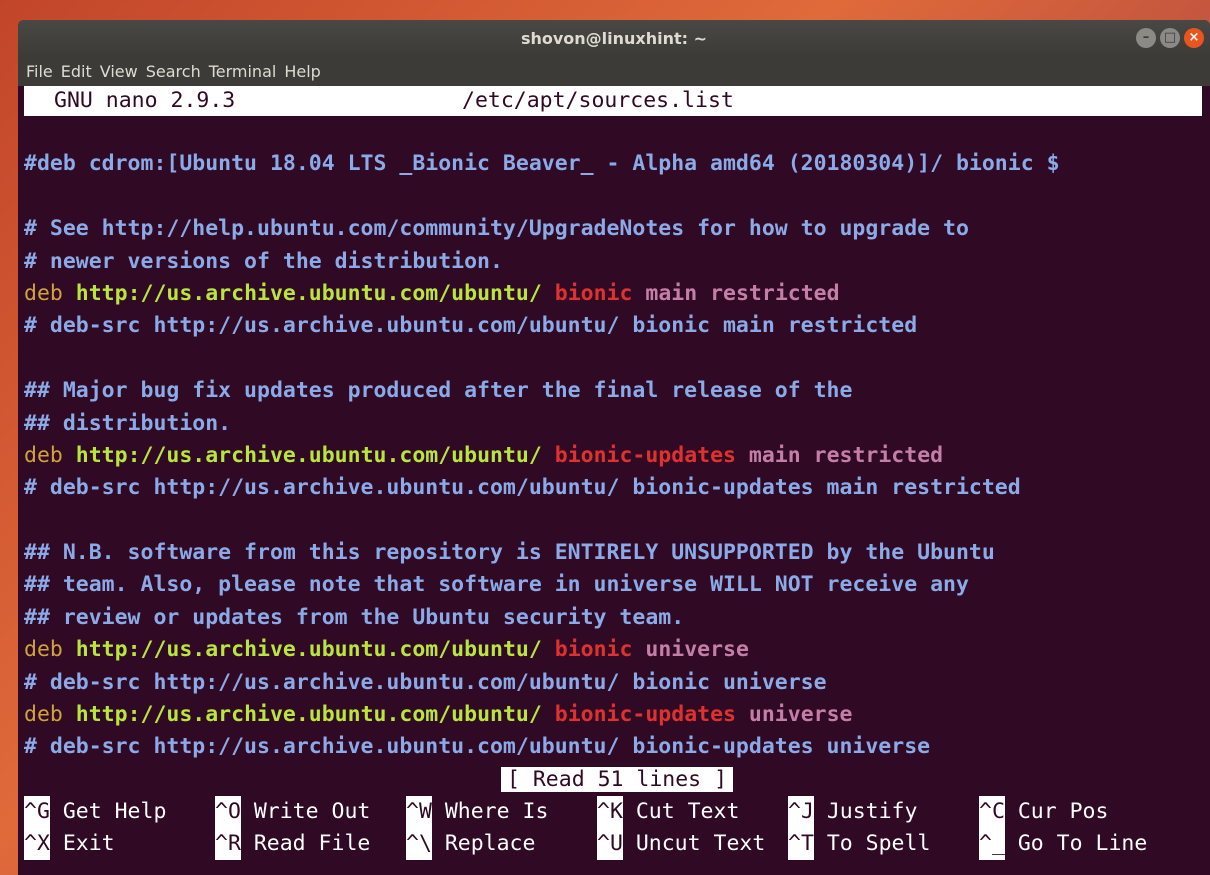 The height and width of the screenshot is (875, 1210). What do you see at coordinates (614, 71) in the screenshot?
I see `menu-bar: File Edit View Search Terminal Help` at bounding box center [614, 71].